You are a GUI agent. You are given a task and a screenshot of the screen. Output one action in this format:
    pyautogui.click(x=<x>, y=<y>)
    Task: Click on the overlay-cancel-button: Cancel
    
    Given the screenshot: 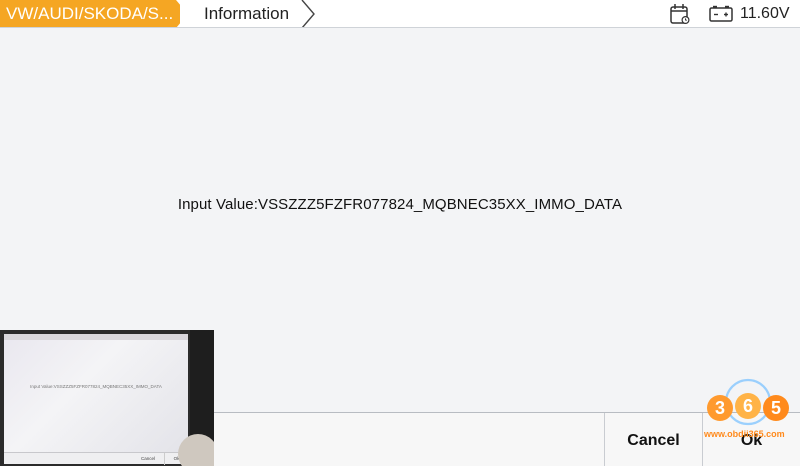 What is the action you would take?
    pyautogui.click(x=147, y=458)
    